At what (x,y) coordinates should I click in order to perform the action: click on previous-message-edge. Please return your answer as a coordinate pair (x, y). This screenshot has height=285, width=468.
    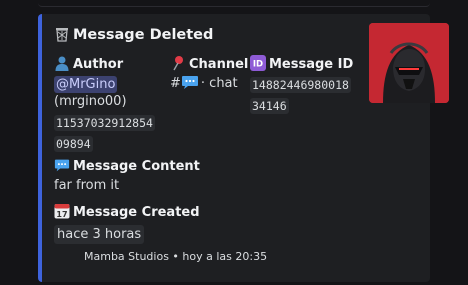
    Looking at the image, I should click on (234, 3).